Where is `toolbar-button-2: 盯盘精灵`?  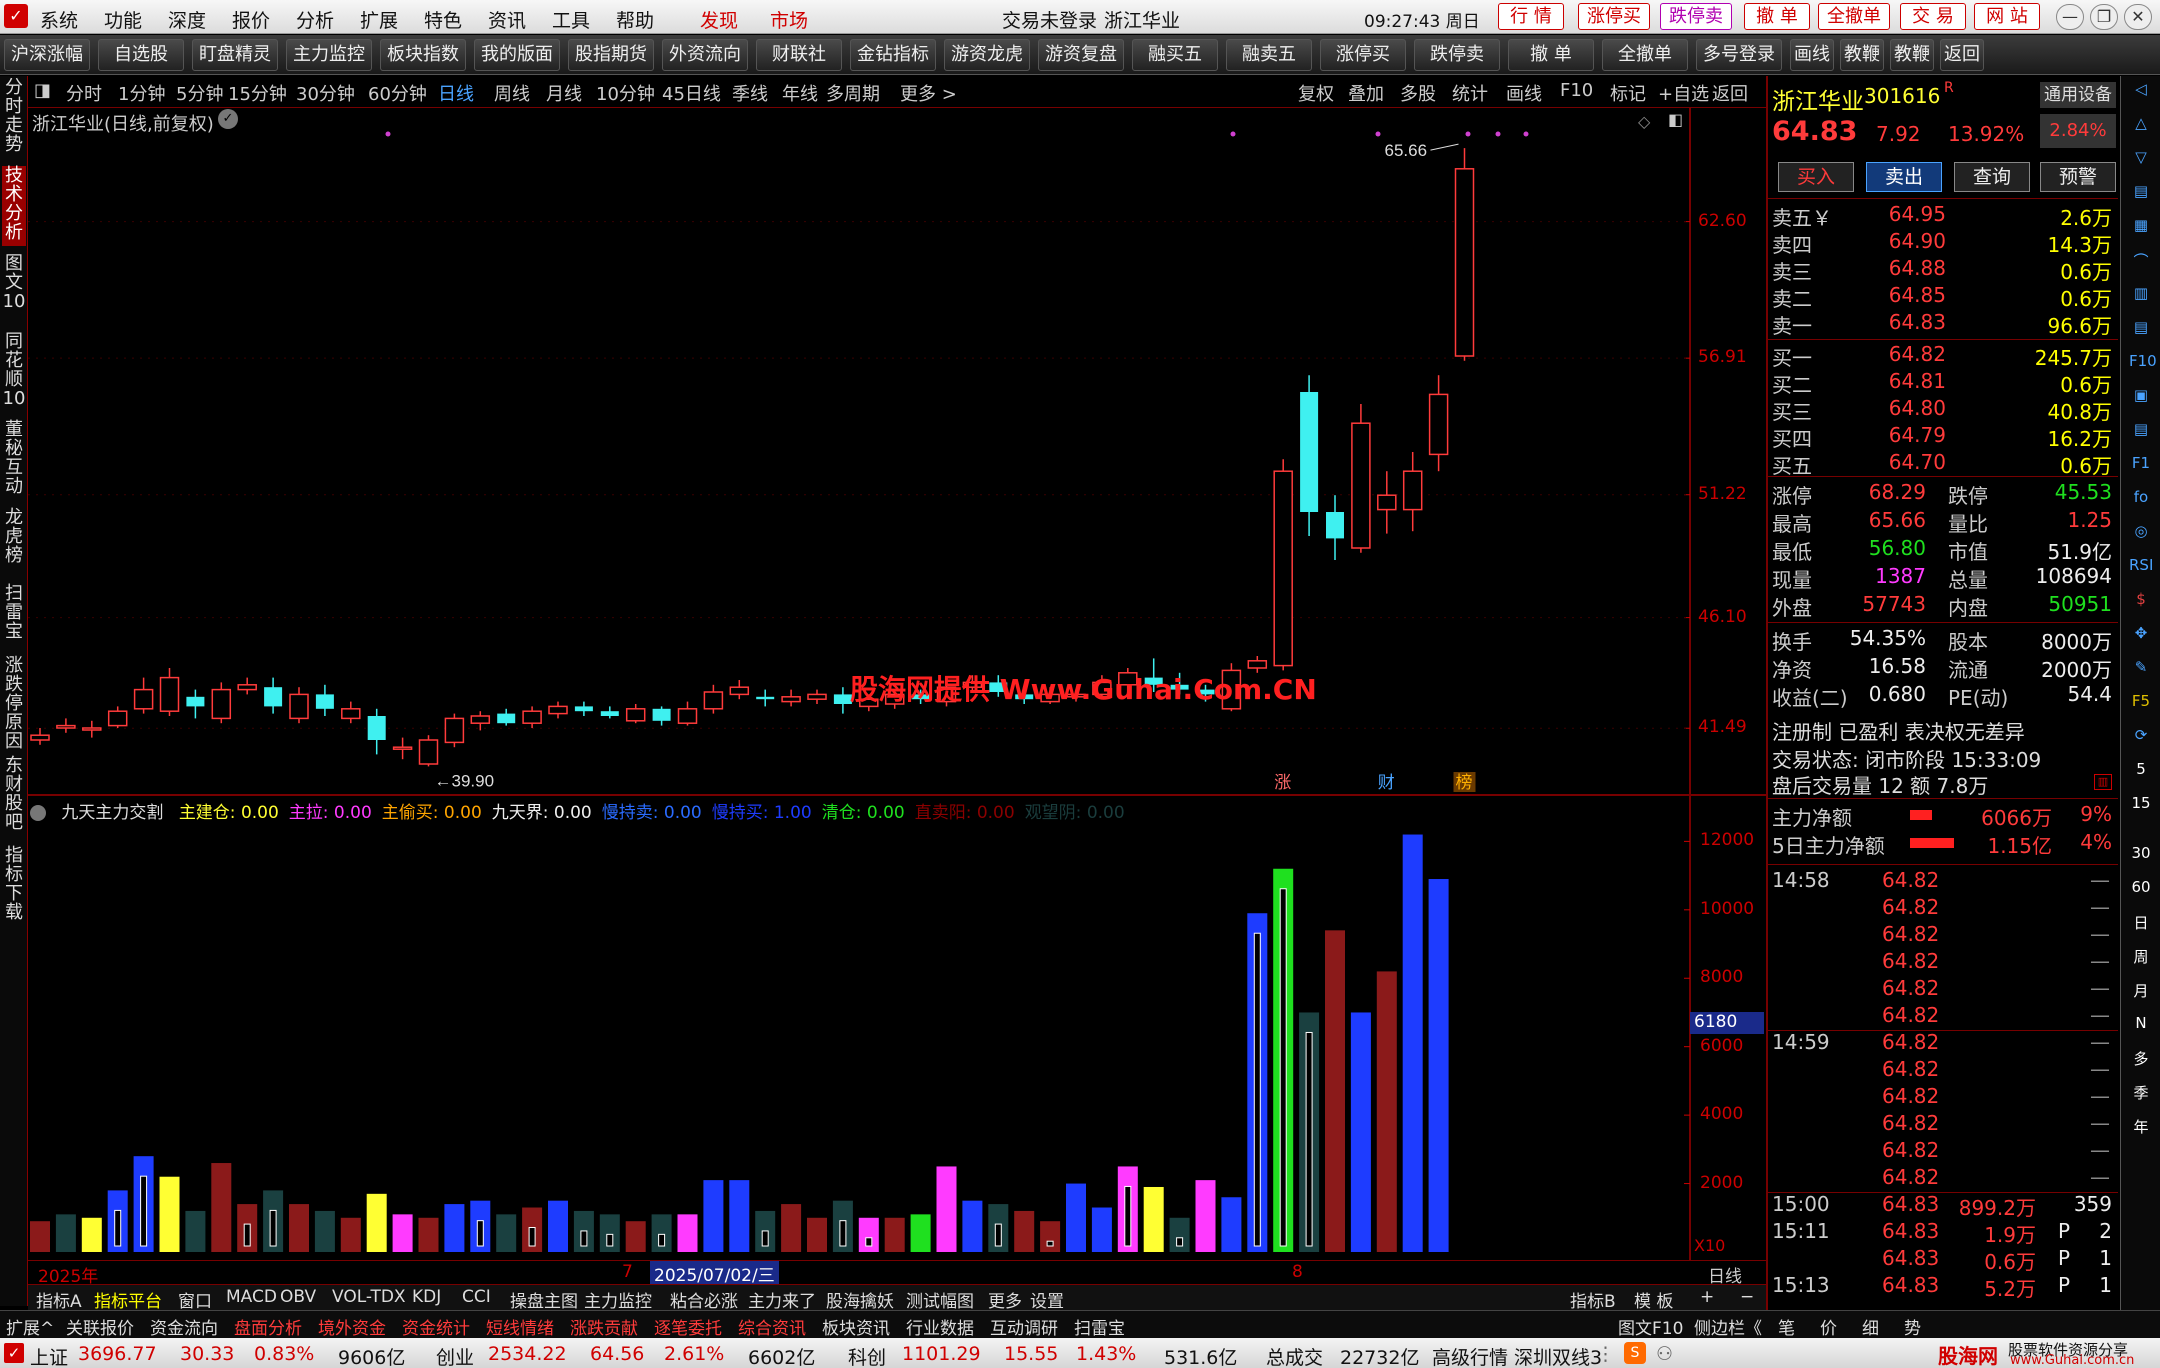
toolbar-button-2: 盯盘精灵 is located at coordinates (235, 55).